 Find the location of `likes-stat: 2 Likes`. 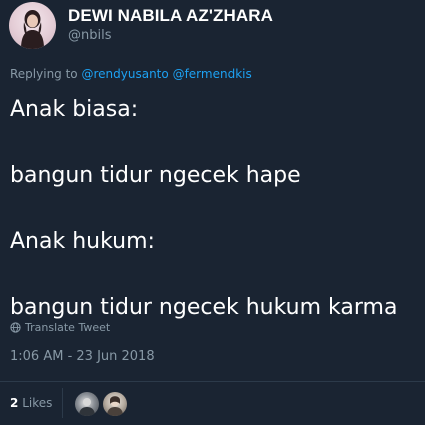

likes-stat: 2 Likes is located at coordinates (31, 403).